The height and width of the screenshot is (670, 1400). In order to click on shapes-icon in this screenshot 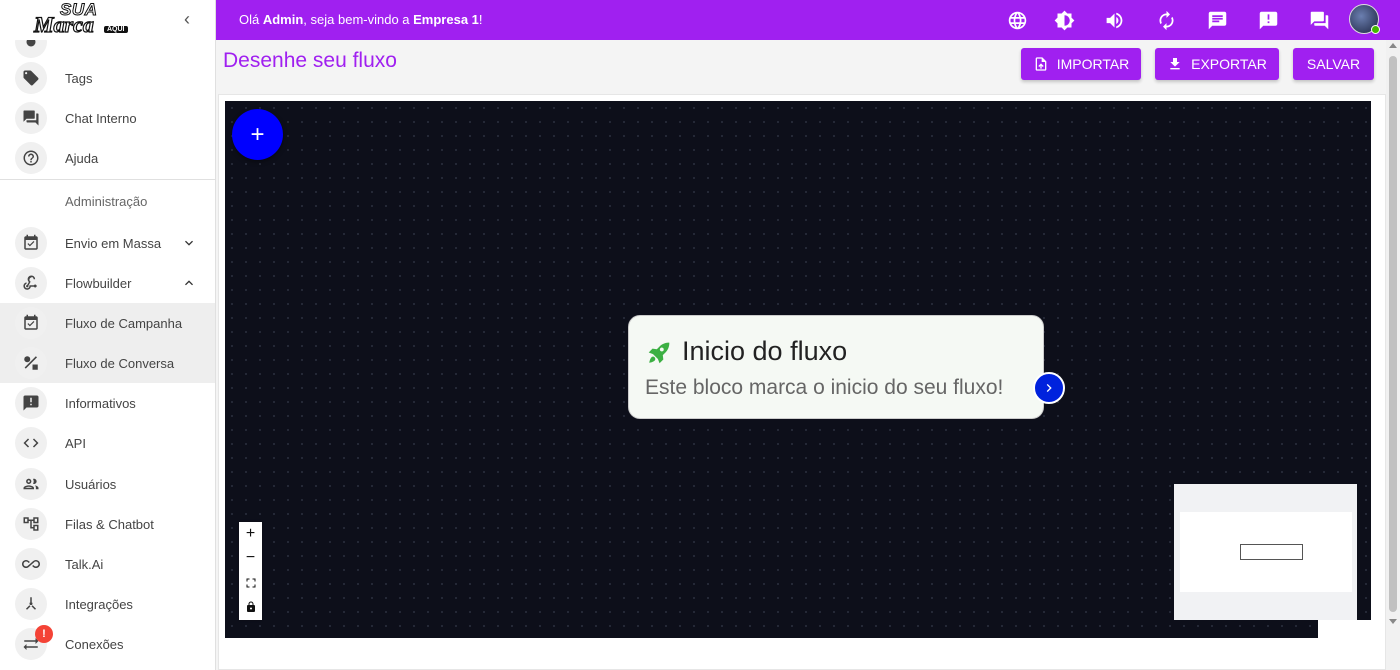, I will do `click(31, 363)`.